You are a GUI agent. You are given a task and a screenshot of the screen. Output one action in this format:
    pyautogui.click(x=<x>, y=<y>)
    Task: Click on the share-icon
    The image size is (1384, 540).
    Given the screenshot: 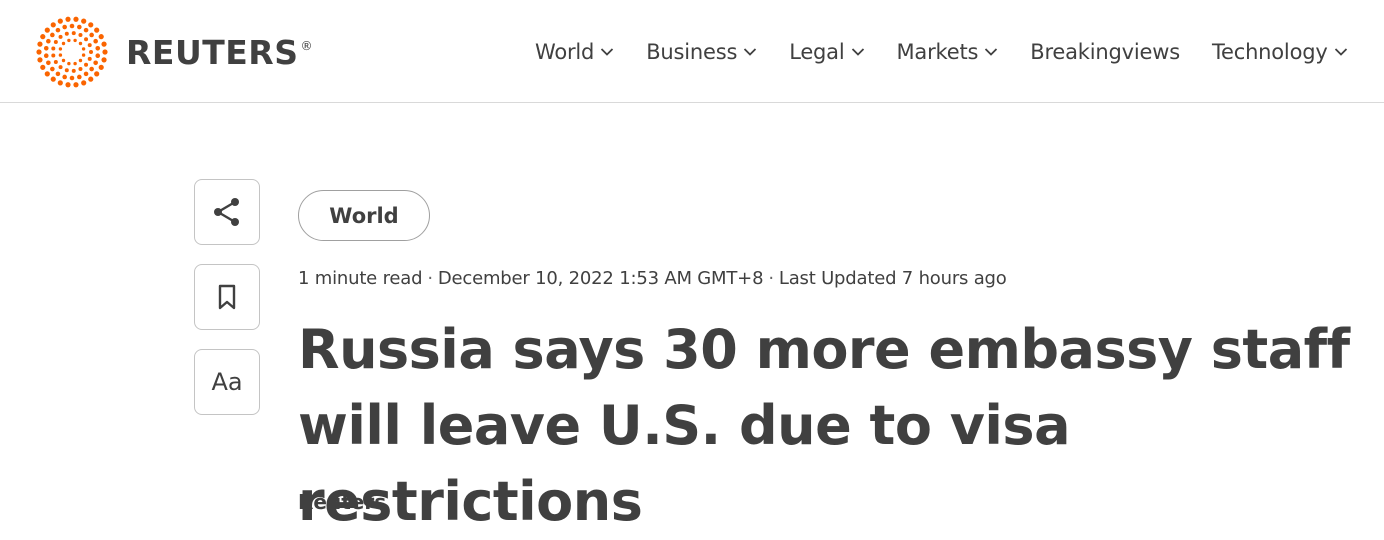 What is the action you would take?
    pyautogui.click(x=226, y=212)
    